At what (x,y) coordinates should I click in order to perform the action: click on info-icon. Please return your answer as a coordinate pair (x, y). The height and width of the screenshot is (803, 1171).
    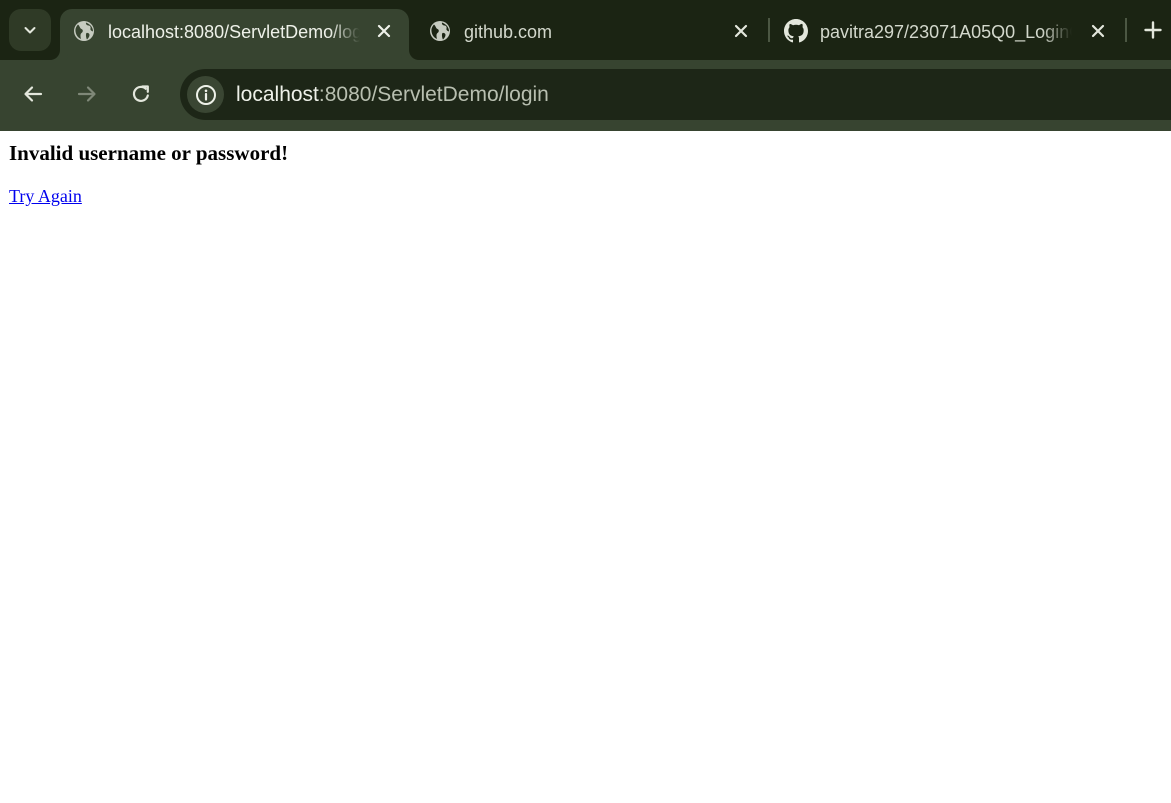
    Looking at the image, I should click on (205, 94).